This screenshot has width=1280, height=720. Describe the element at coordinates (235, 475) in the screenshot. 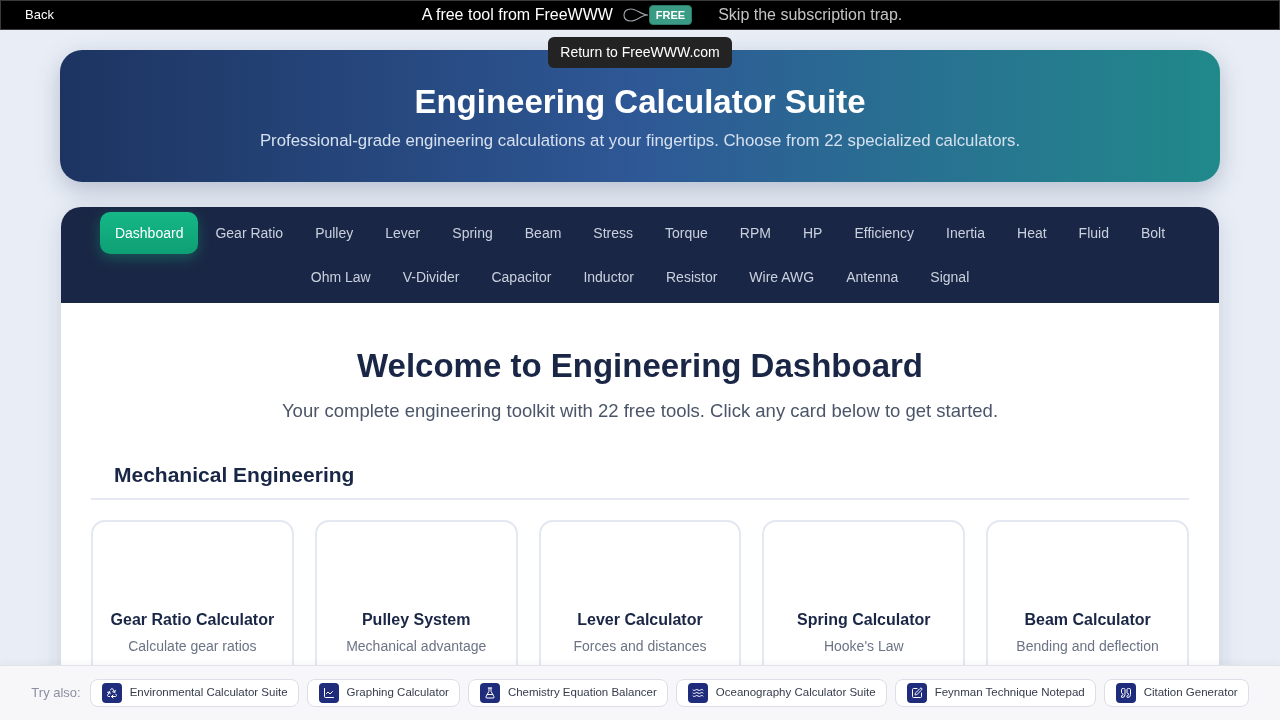

I see `section-heading: Mechanical Engineering` at that location.